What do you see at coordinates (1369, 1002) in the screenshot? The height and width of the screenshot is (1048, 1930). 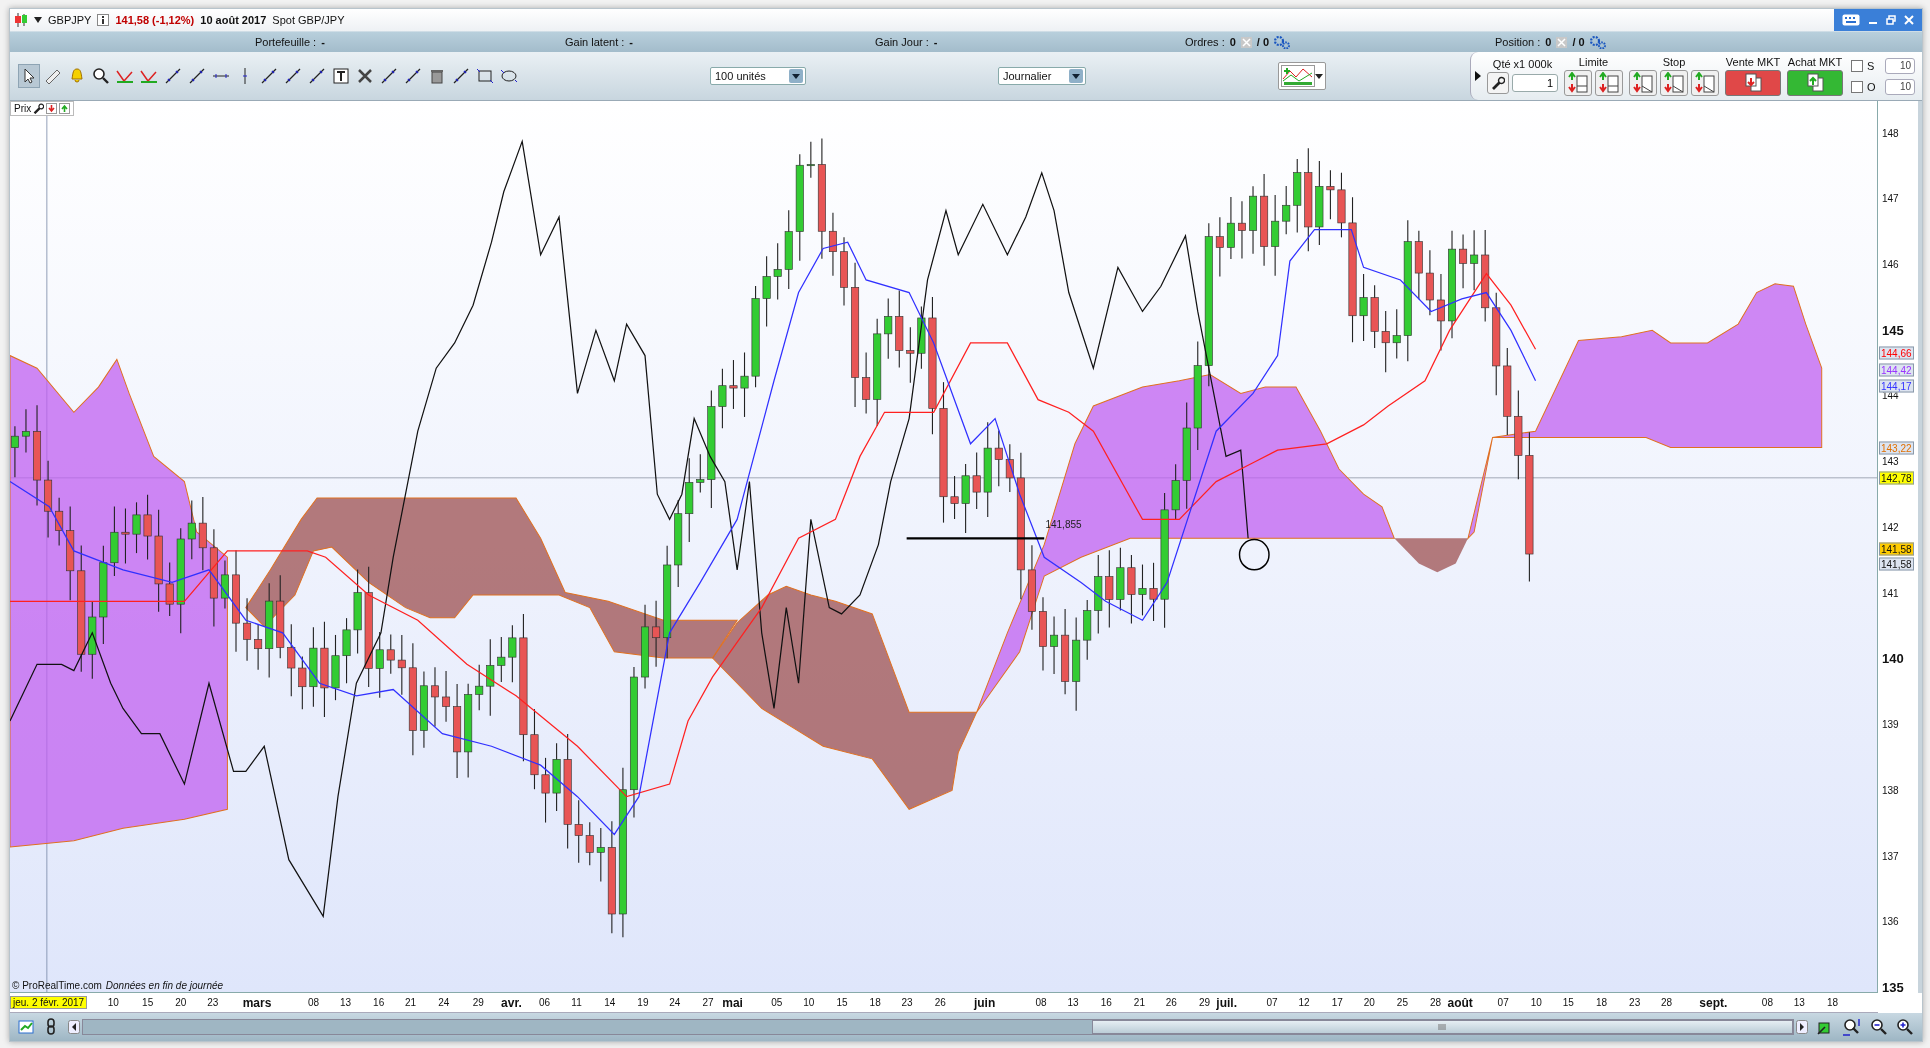 I see `date-tick-label: 20` at bounding box center [1369, 1002].